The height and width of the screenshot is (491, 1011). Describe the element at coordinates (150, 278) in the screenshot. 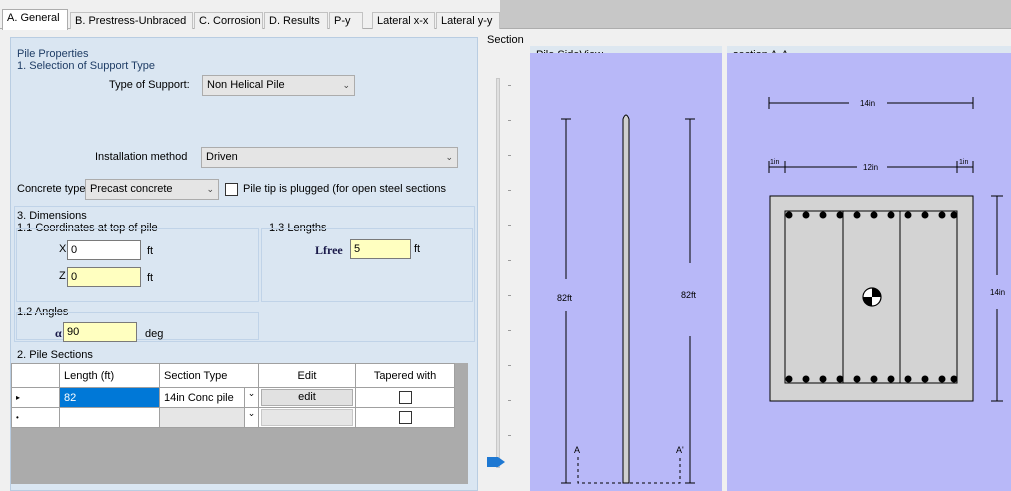

I see `z-unit: ft` at that location.